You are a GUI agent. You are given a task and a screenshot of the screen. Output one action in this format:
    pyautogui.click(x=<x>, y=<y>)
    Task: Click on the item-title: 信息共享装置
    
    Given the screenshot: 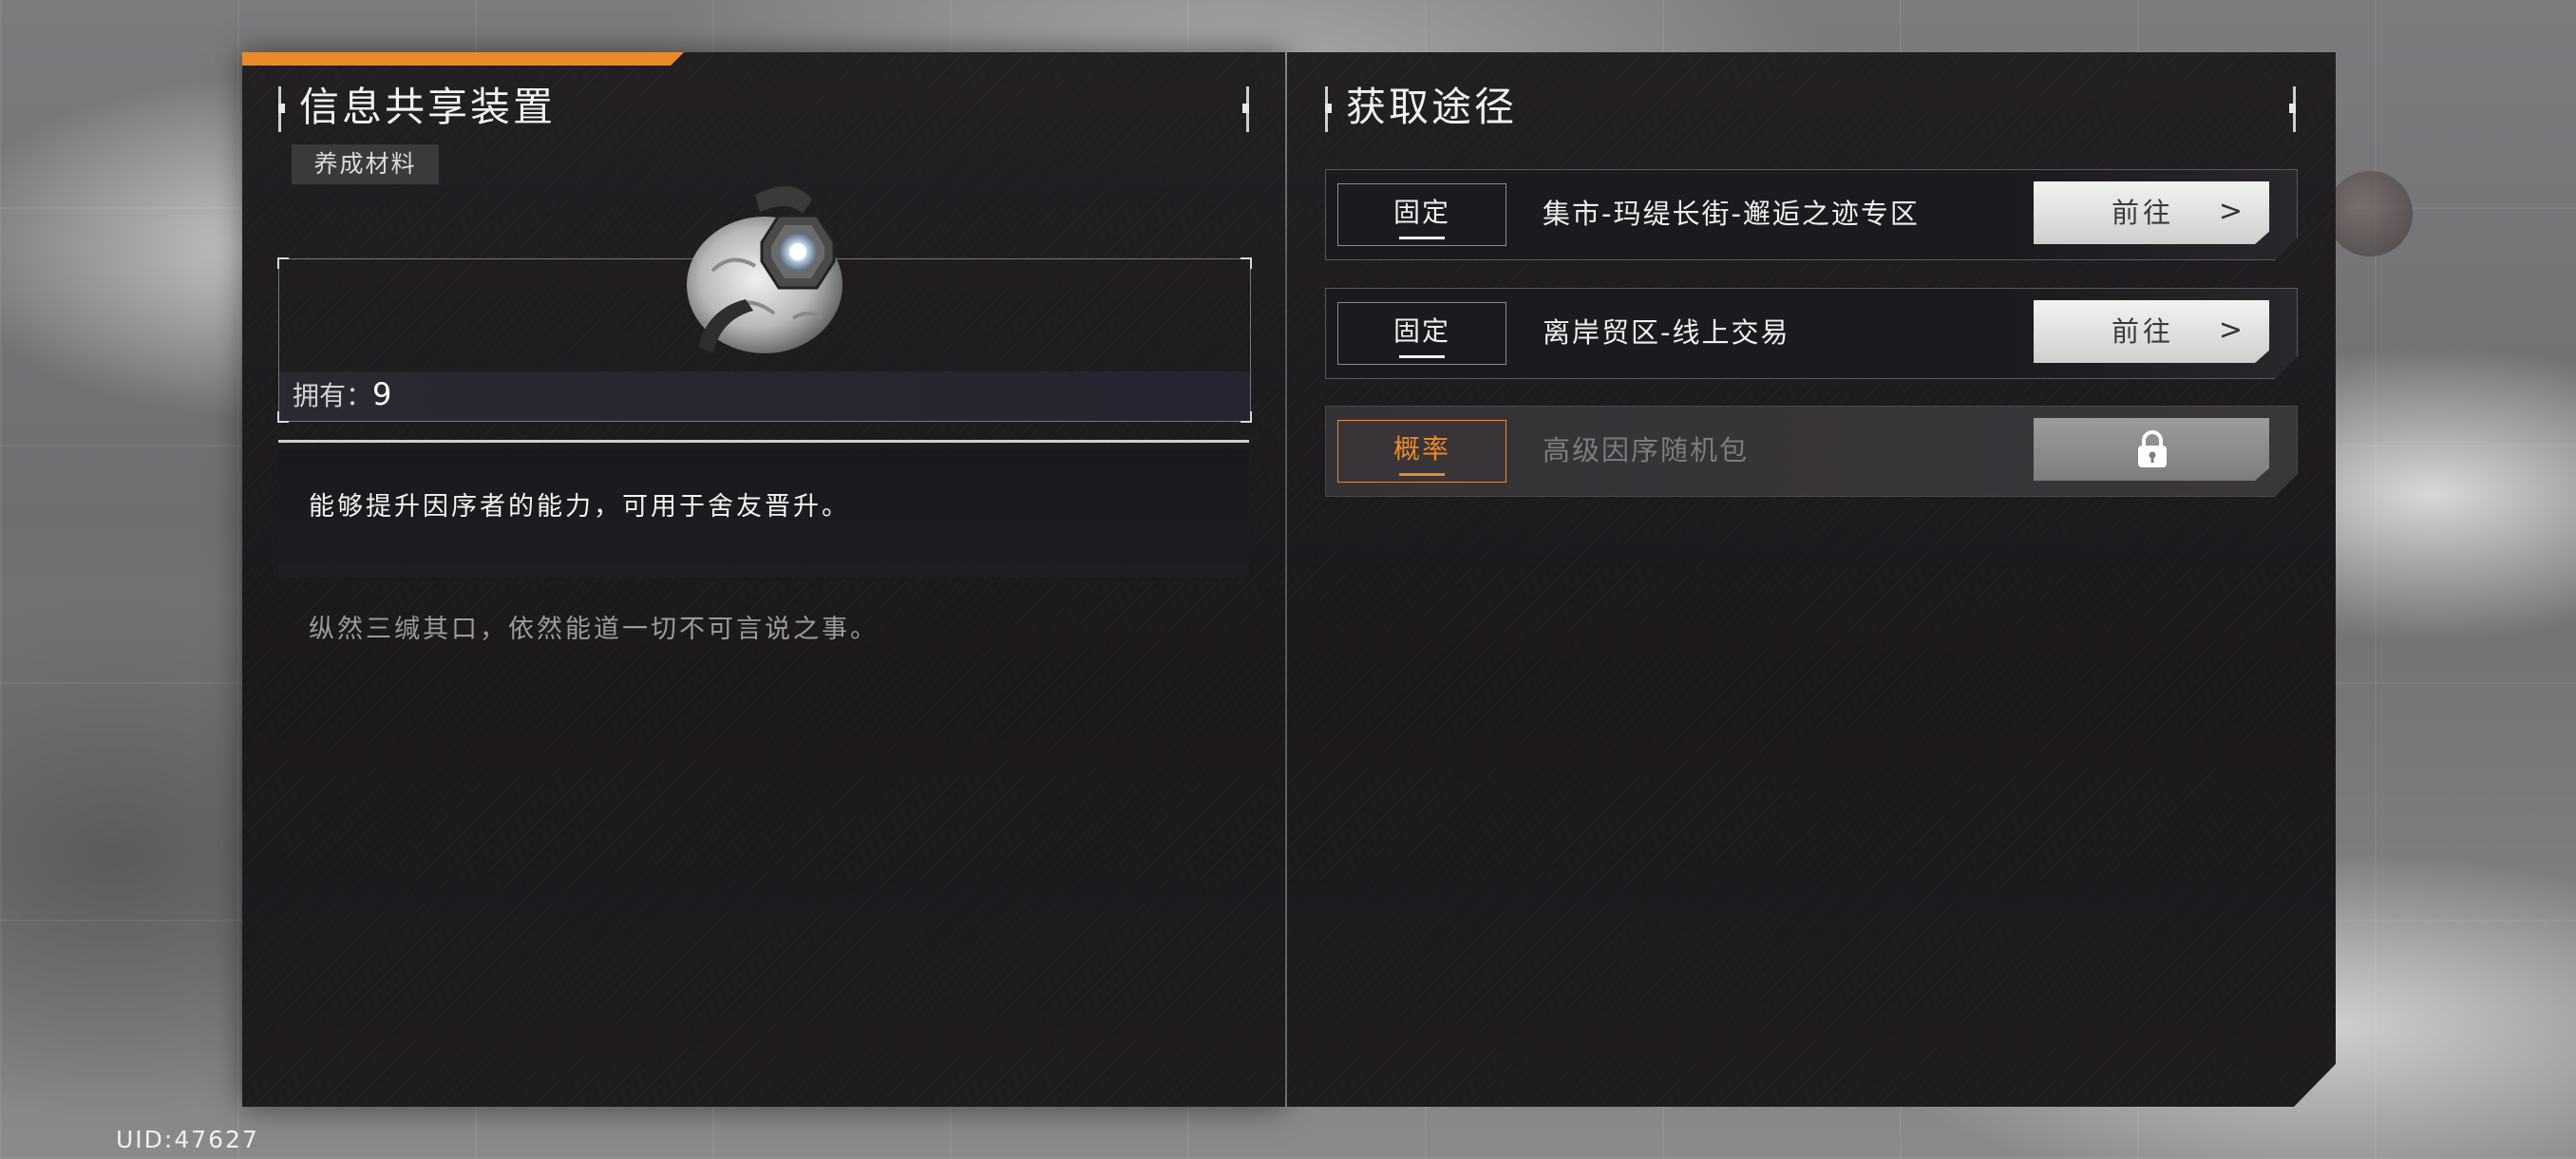 What is the action you would take?
    pyautogui.click(x=428, y=107)
    